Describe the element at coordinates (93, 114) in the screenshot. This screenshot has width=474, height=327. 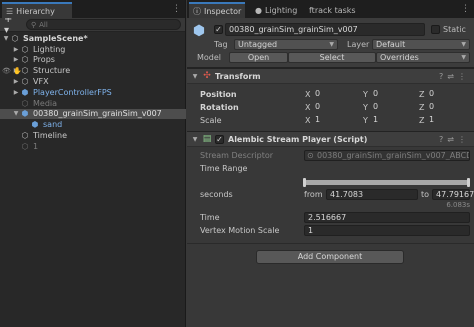
I see `list-item-grainsim: ▼ ⬢ 00380_grainSim_grainSim_v007` at that location.